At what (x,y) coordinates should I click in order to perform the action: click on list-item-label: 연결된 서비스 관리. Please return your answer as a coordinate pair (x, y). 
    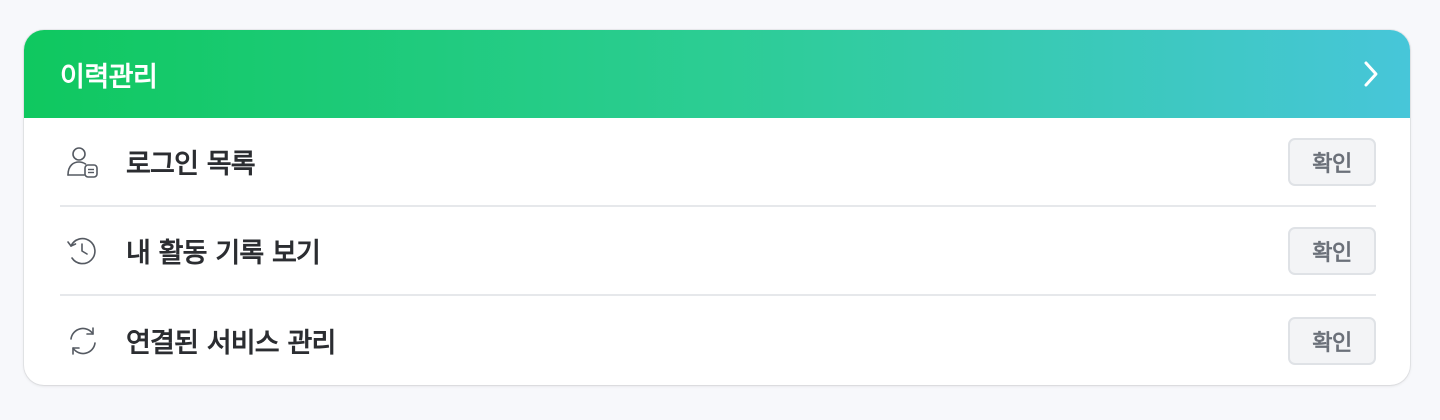
    Looking at the image, I should click on (231, 343).